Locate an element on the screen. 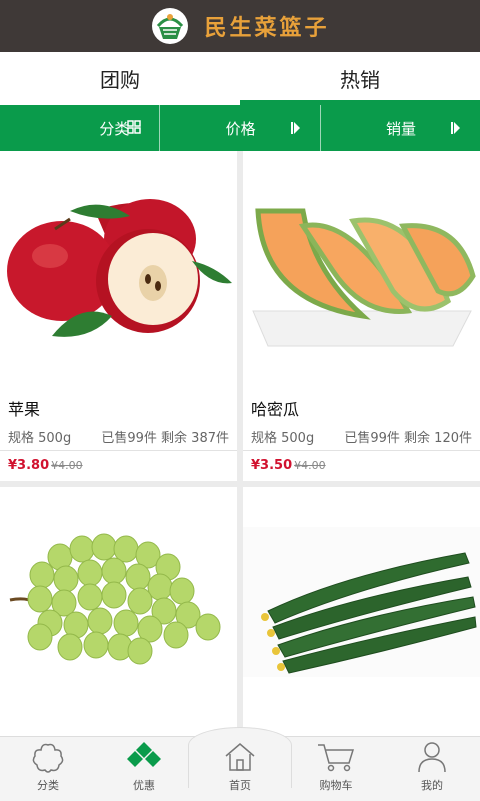  product-sales-stock: 已售99件 剩余 387件 is located at coordinates (165, 438).